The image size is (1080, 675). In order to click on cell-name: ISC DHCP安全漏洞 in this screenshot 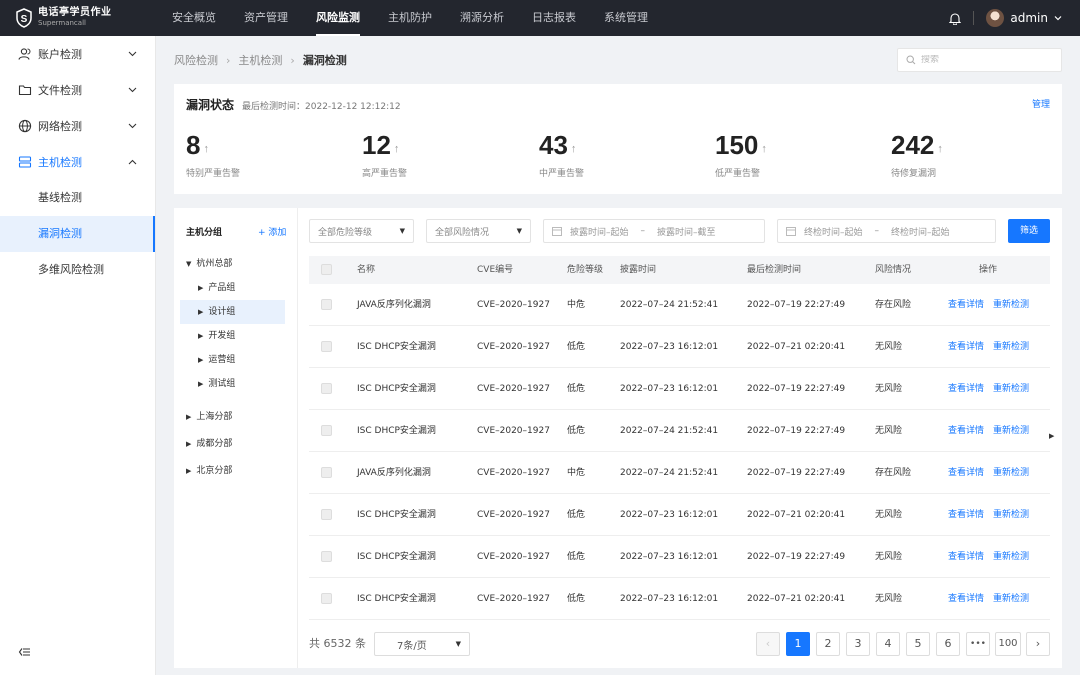, I will do `click(396, 515)`.